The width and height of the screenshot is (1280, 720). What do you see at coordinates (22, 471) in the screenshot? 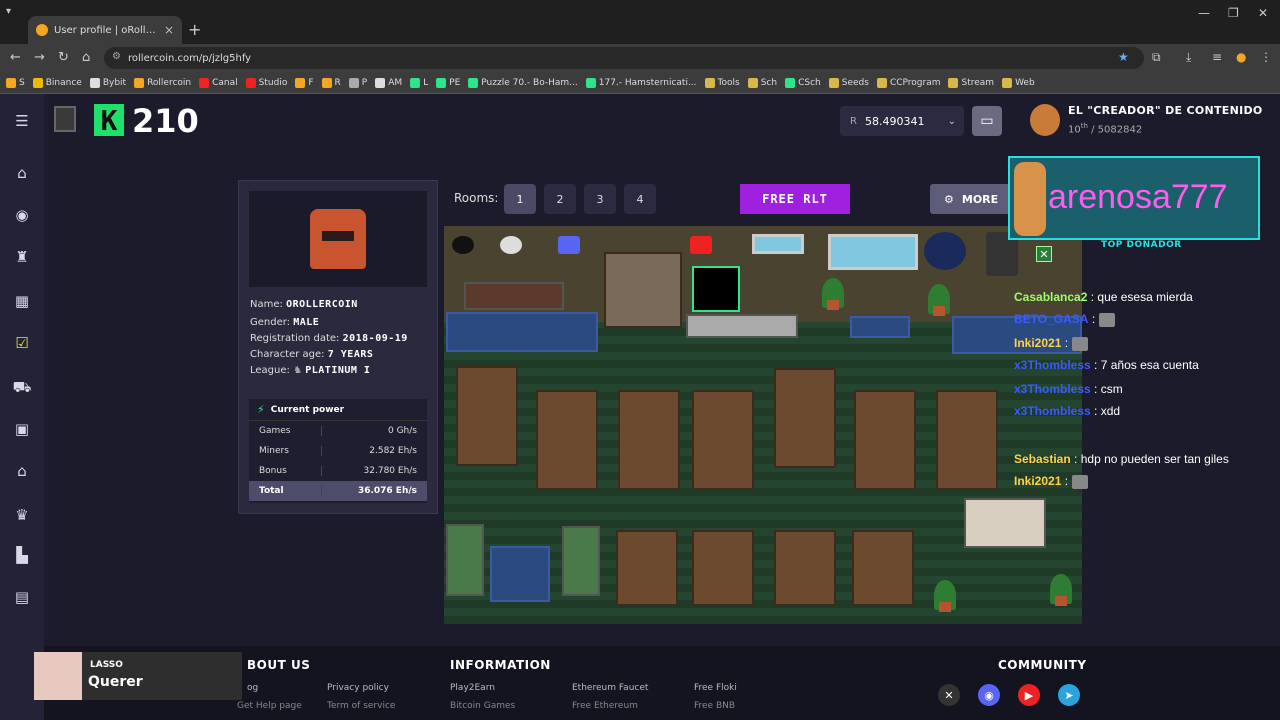
I see `store-icon: ⌂` at bounding box center [22, 471].